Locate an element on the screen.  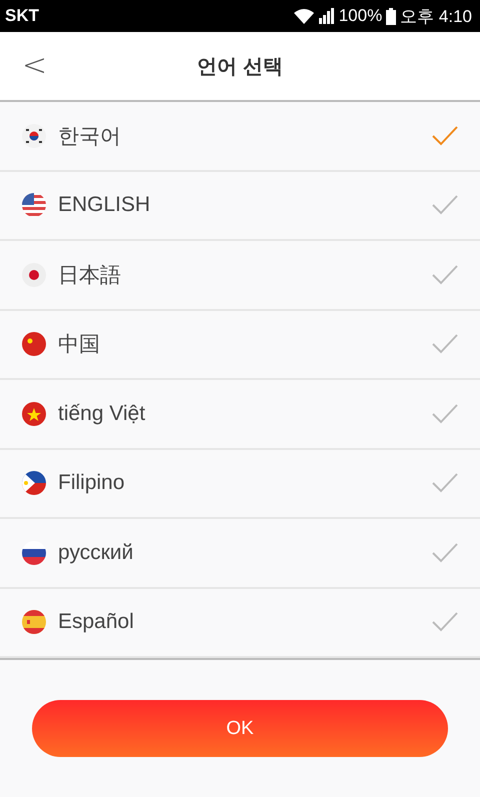
signal-icon is located at coordinates (326, 16).